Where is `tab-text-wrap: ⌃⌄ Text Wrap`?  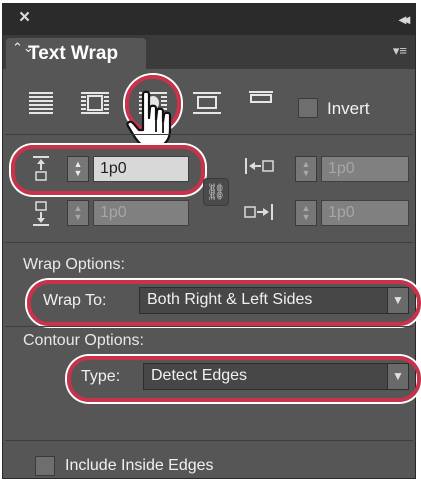
tab-text-wrap: ⌃⌄ Text Wrap is located at coordinates (76, 53).